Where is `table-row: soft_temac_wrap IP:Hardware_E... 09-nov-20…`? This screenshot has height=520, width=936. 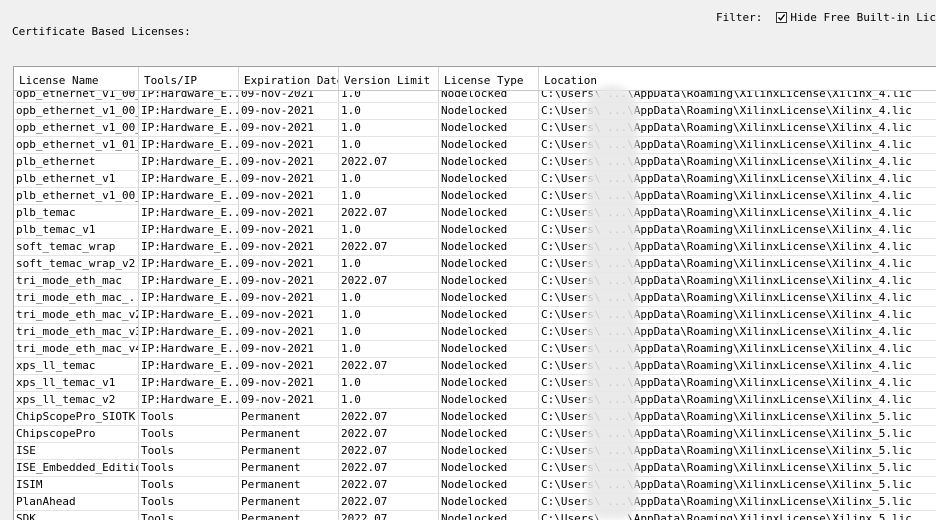
table-row: soft_temac_wrap IP:Hardware_E... 09-nov-20… is located at coordinates (475, 247).